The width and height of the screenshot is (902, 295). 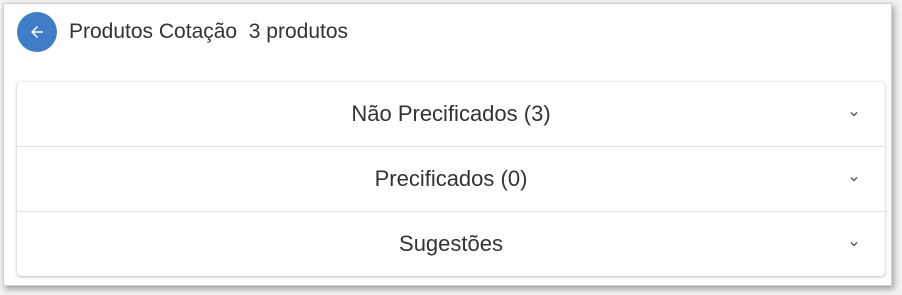 I want to click on panel-label: Não Precificados (3), so click(x=451, y=113).